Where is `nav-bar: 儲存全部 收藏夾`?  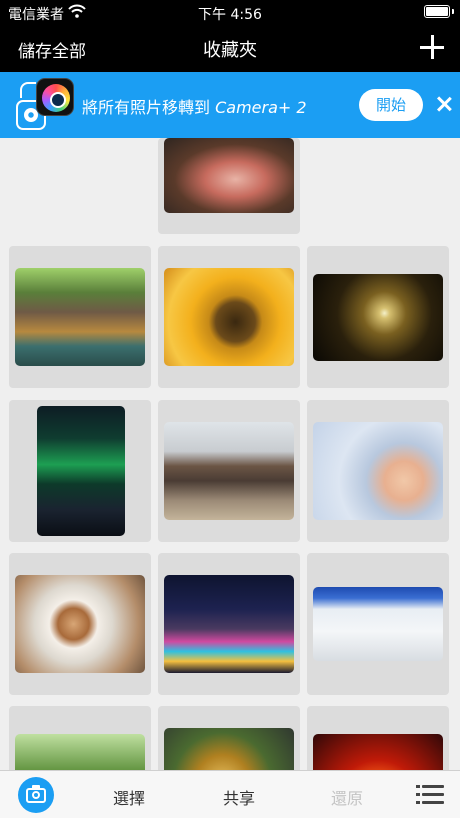 nav-bar: 儲存全部 收藏夾 is located at coordinates (230, 48).